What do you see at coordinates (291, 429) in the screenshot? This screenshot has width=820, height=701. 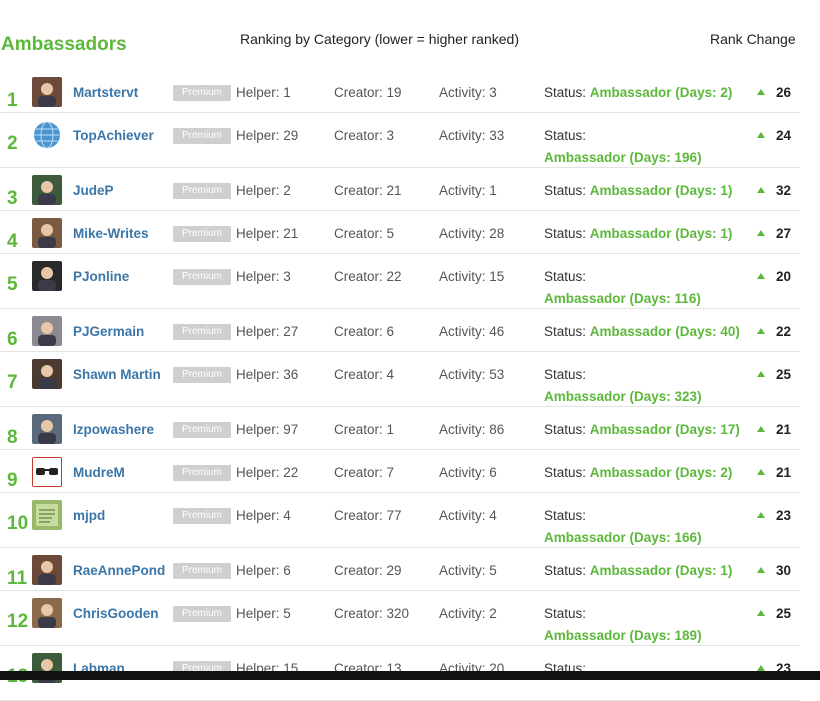 I see `helper-value: 97` at bounding box center [291, 429].